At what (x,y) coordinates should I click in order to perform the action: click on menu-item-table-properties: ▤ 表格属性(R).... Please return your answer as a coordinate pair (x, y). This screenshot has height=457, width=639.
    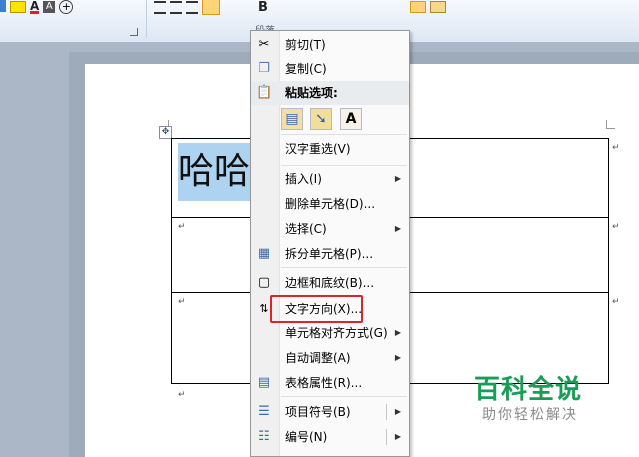
    Looking at the image, I should click on (330, 383).